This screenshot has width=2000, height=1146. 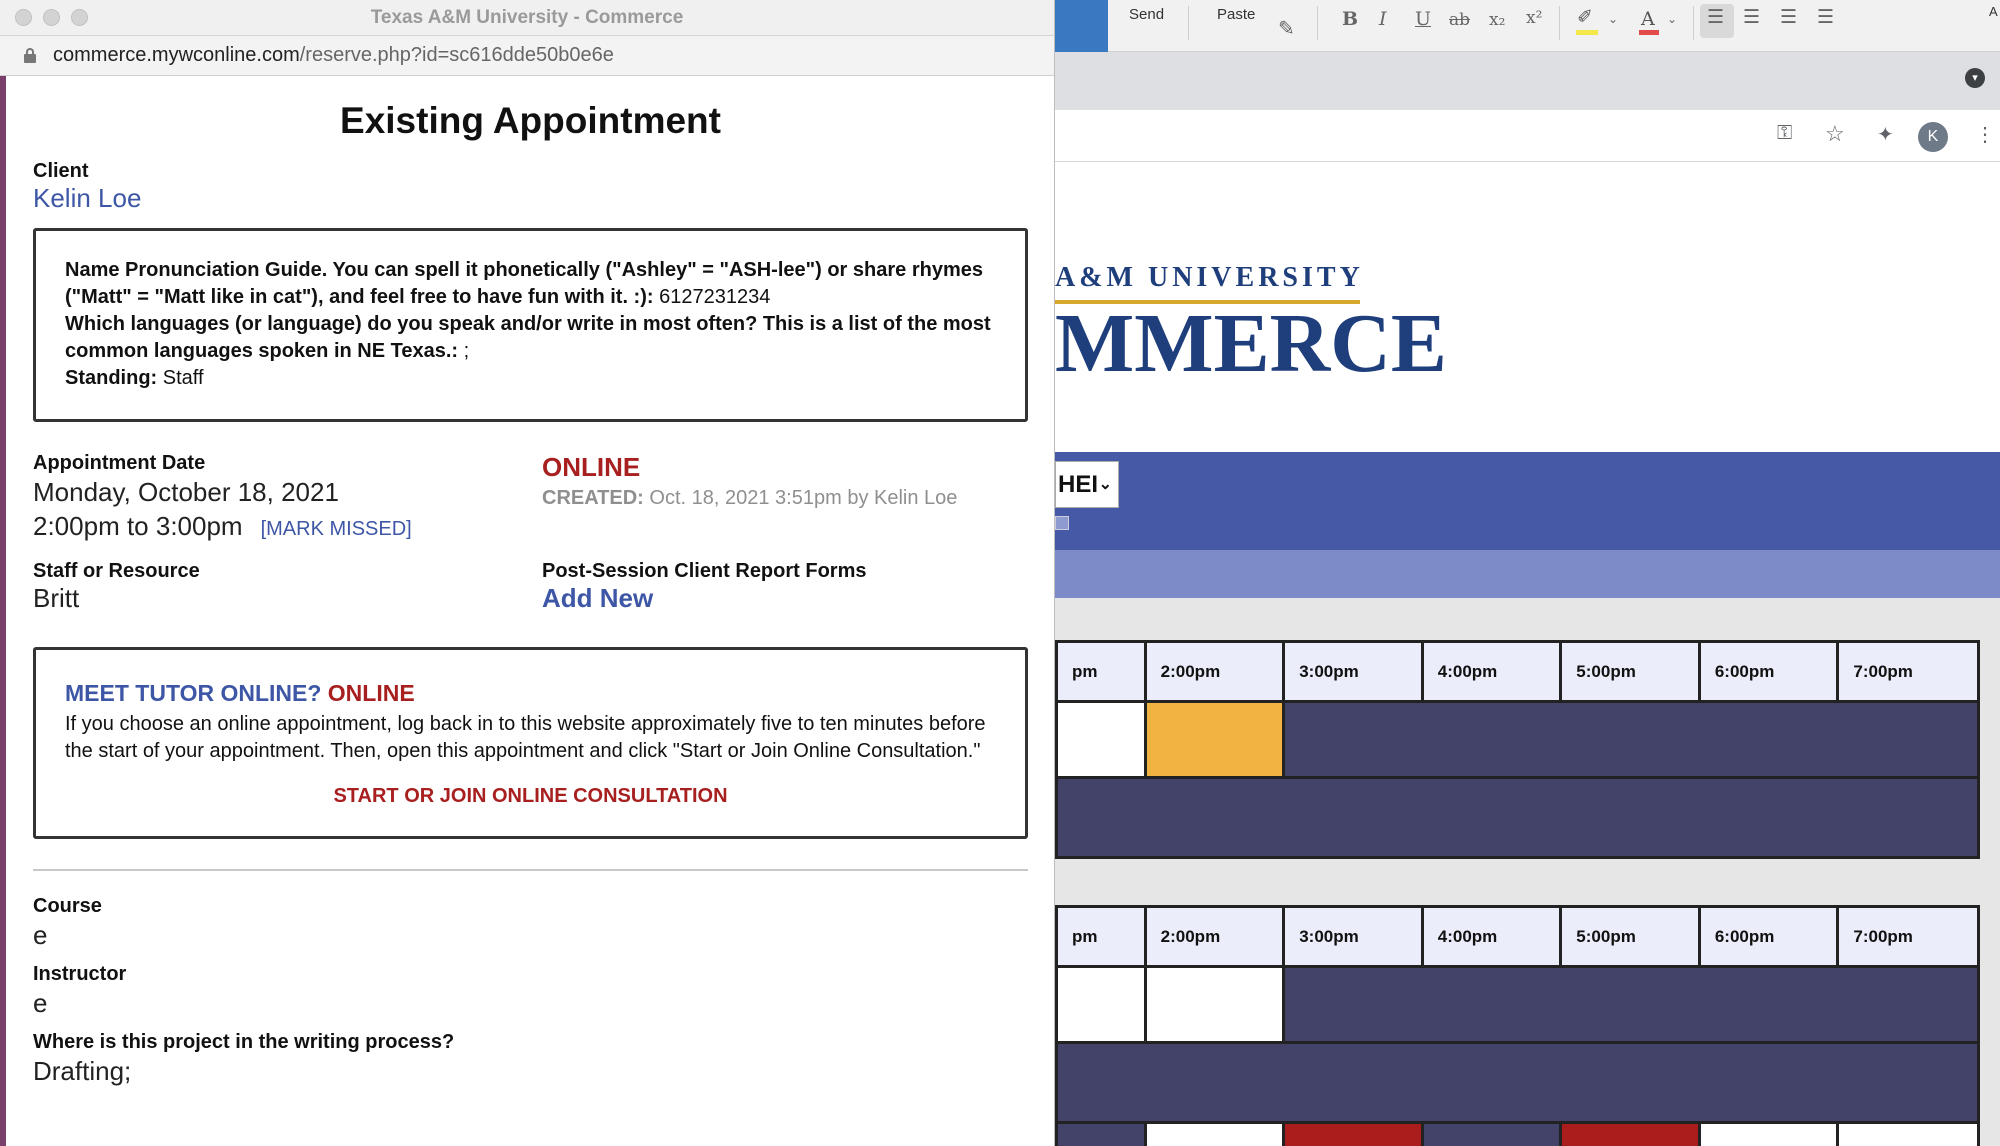 I want to click on pronunciation-answer: 6127231234, so click(x=715, y=297).